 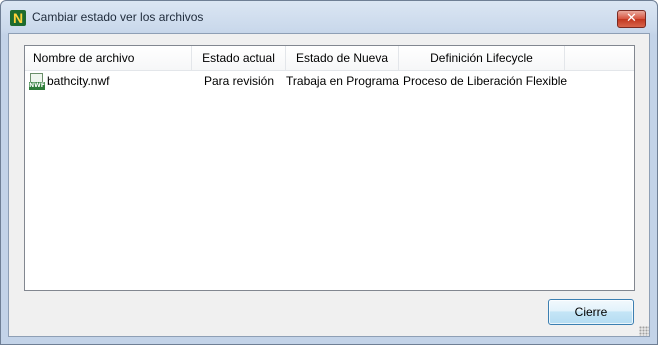 I want to click on current-state-cell: Para revisión, so click(x=239, y=81).